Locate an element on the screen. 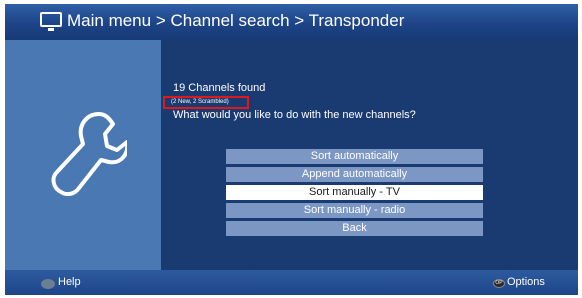 The image size is (582, 298). options-button-icon: OP is located at coordinates (499, 283).